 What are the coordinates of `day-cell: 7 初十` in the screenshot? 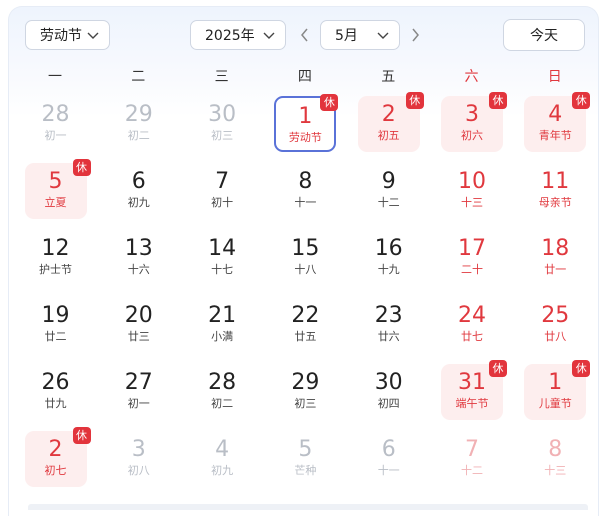 It's located at (222, 191).